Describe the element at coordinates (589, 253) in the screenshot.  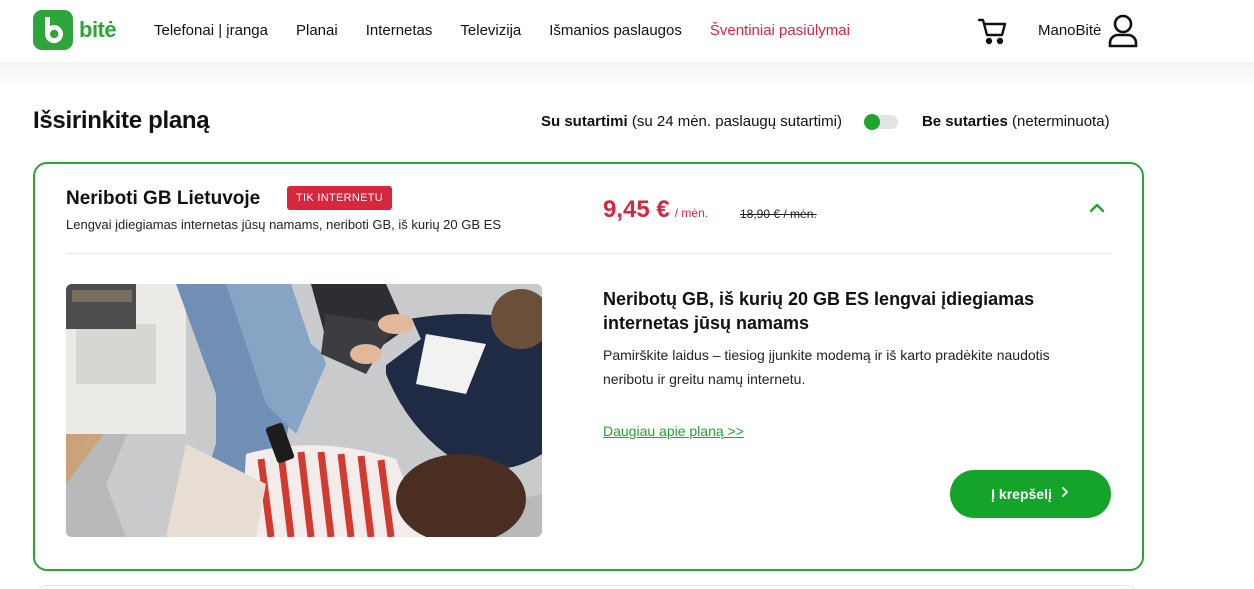
I see `card-divider` at that location.